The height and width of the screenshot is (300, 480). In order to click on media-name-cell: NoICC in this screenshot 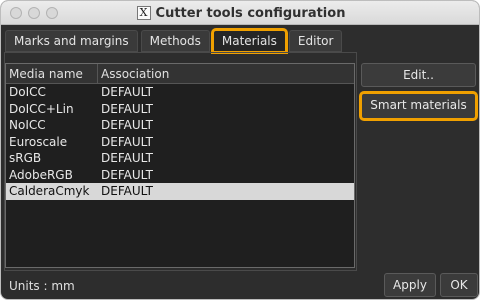, I will do `click(27, 125)`.